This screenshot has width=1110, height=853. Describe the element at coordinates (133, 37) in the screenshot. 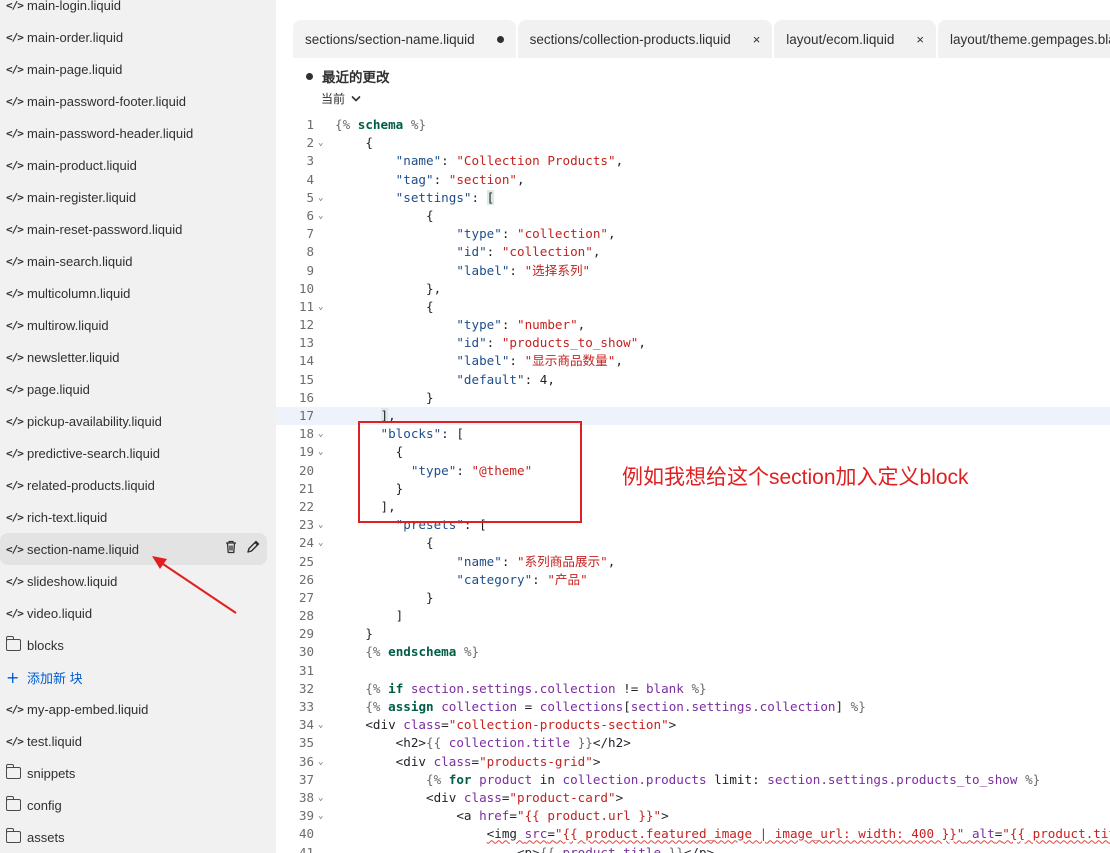

I see `file-main-order-liquid: </> main-order.liquid` at that location.